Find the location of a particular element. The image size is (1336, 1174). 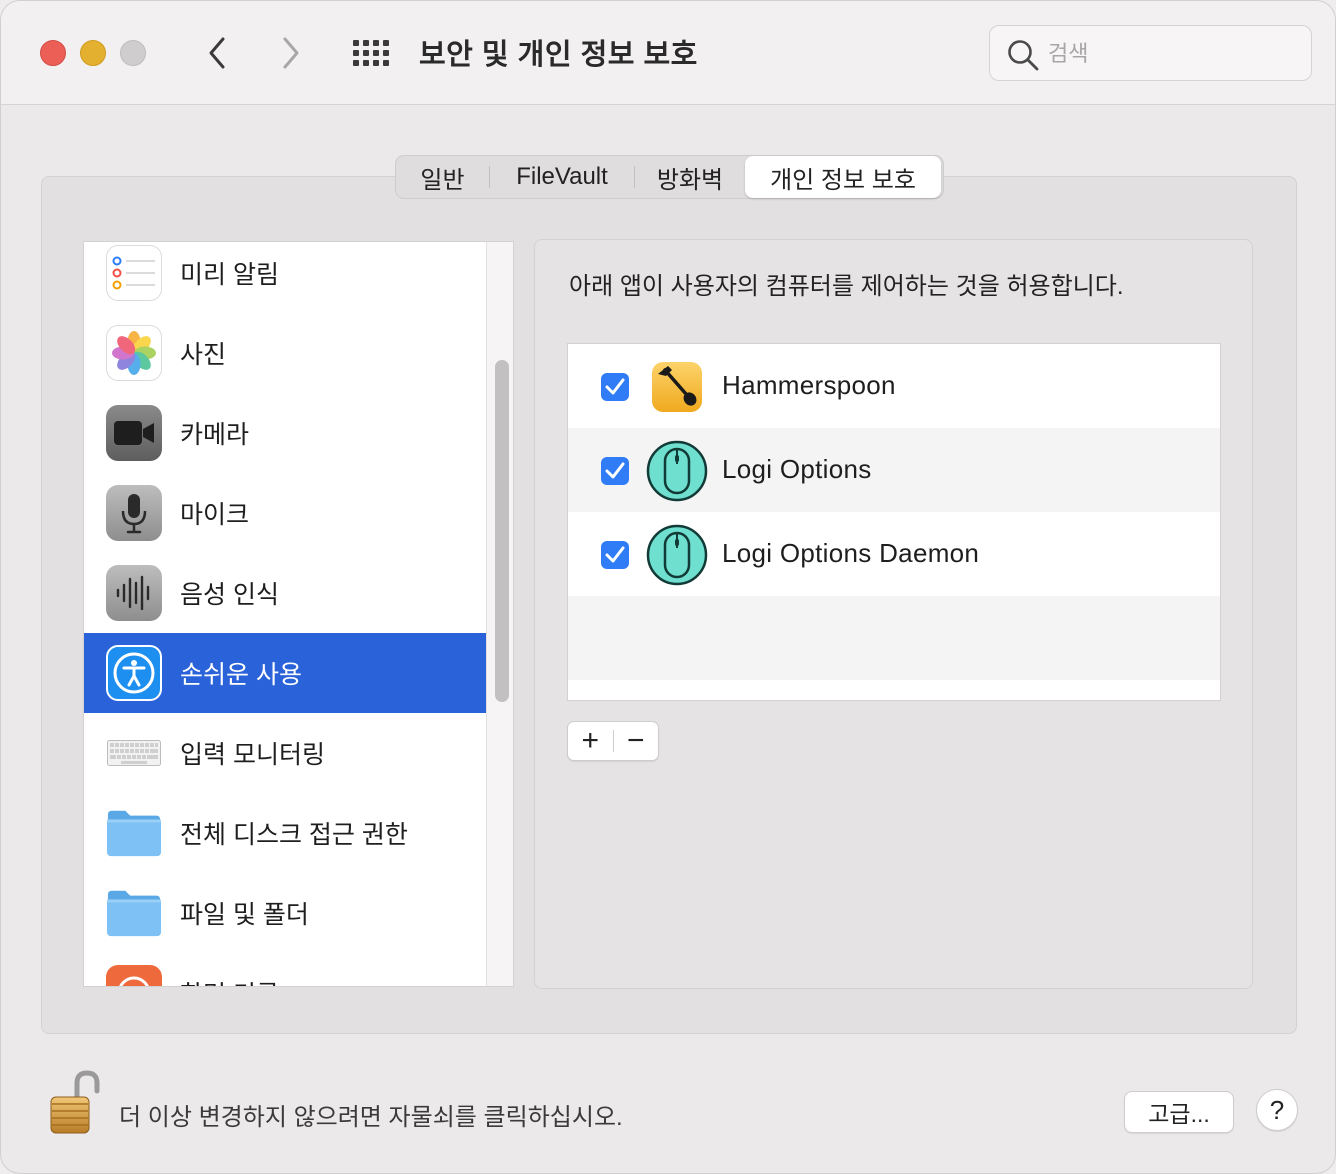

sidebar-item-label: 파일 및 폴더 is located at coordinates (244, 915).